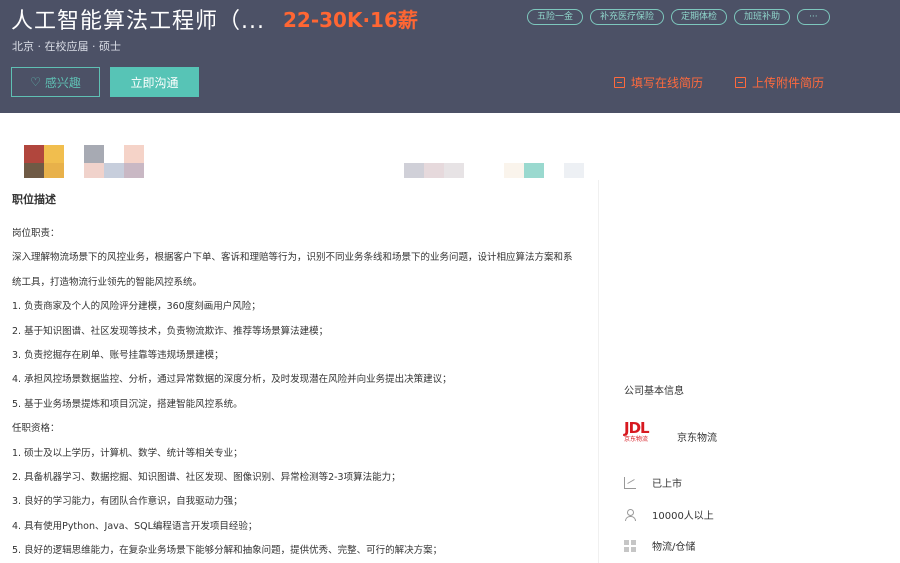 The height and width of the screenshot is (563, 900). What do you see at coordinates (107, 282) in the screenshot?
I see `description-line: 统工具，打造物流行业领先的智能风控系统。` at bounding box center [107, 282].